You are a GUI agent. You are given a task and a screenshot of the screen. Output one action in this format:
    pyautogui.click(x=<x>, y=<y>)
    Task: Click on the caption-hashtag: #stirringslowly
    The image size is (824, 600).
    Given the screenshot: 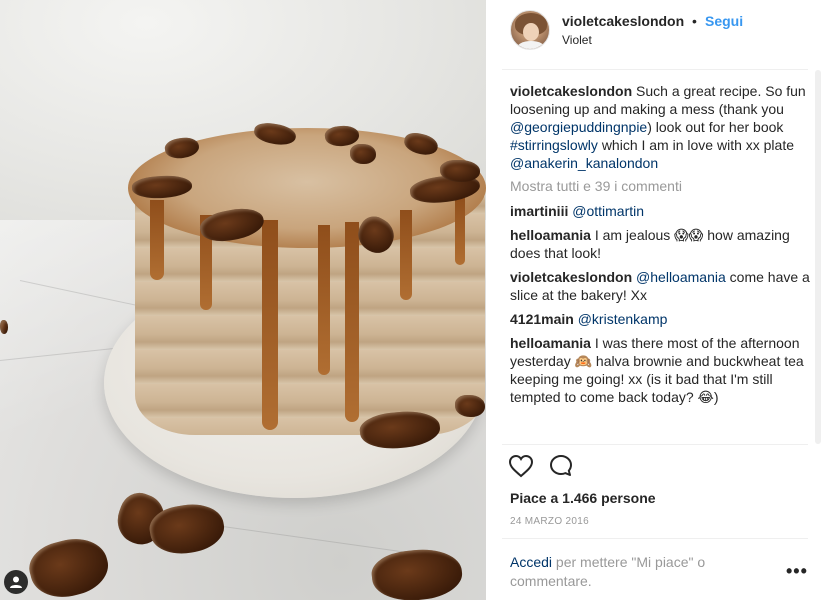 What is the action you would take?
    pyautogui.click(x=554, y=145)
    